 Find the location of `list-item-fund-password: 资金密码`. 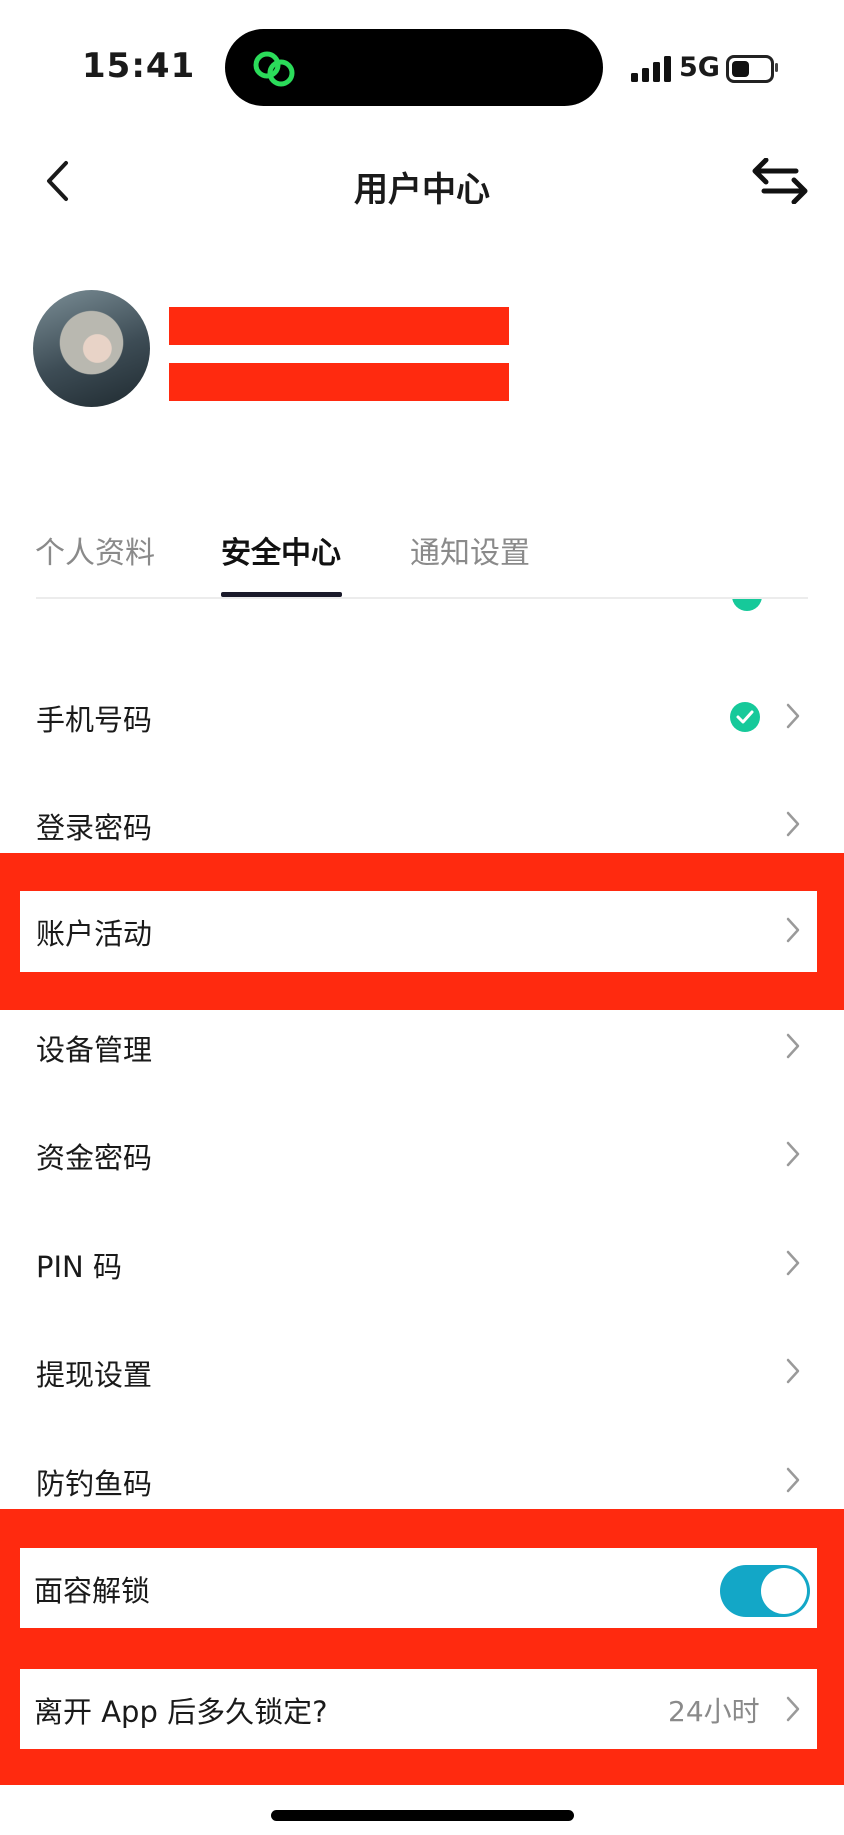

list-item-fund-password: 资金密码 is located at coordinates (422, 1165).